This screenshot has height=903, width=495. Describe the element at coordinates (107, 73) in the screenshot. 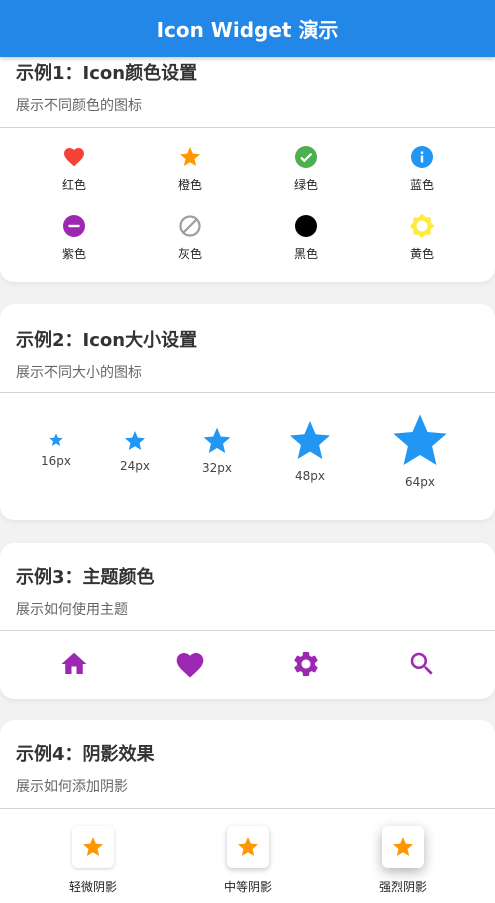

I see `card-title: 示例1：Icon颜色设置` at that location.